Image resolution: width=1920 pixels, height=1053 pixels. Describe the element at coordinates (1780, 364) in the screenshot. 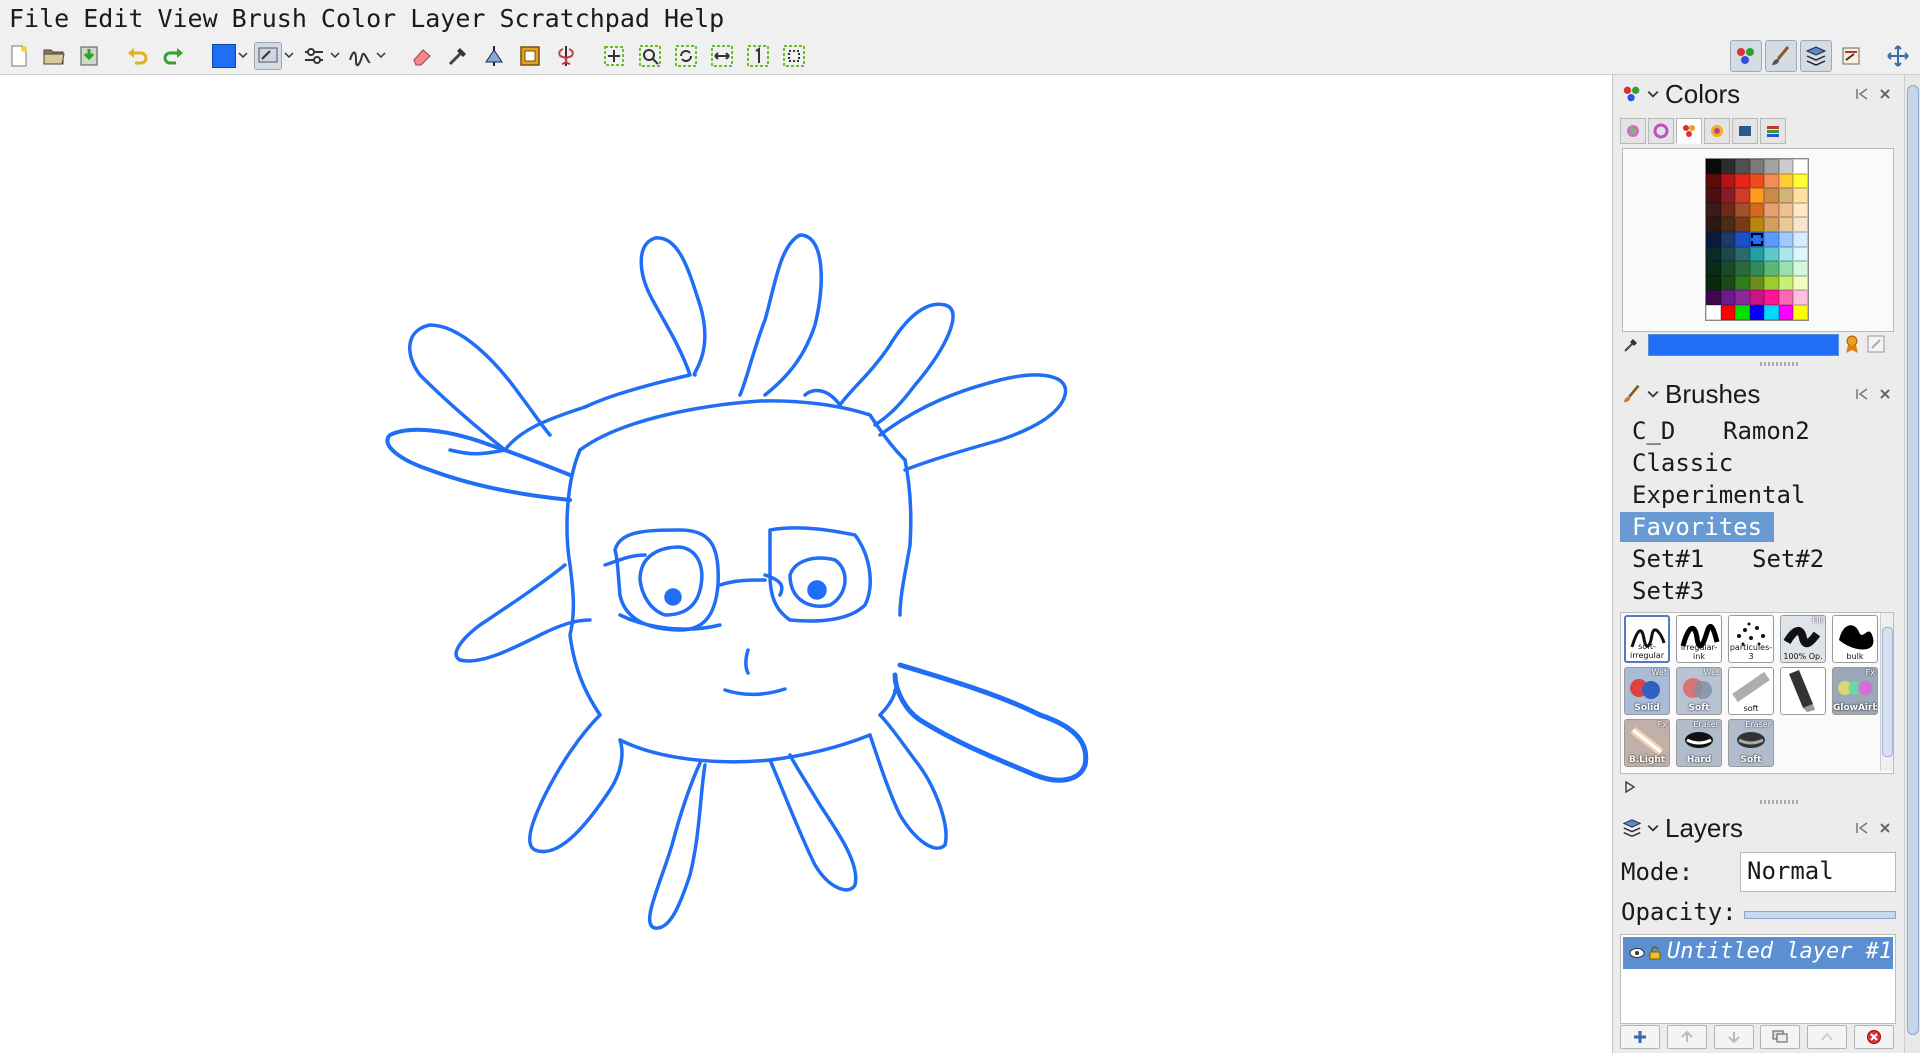

I see `splitter-handle` at that location.